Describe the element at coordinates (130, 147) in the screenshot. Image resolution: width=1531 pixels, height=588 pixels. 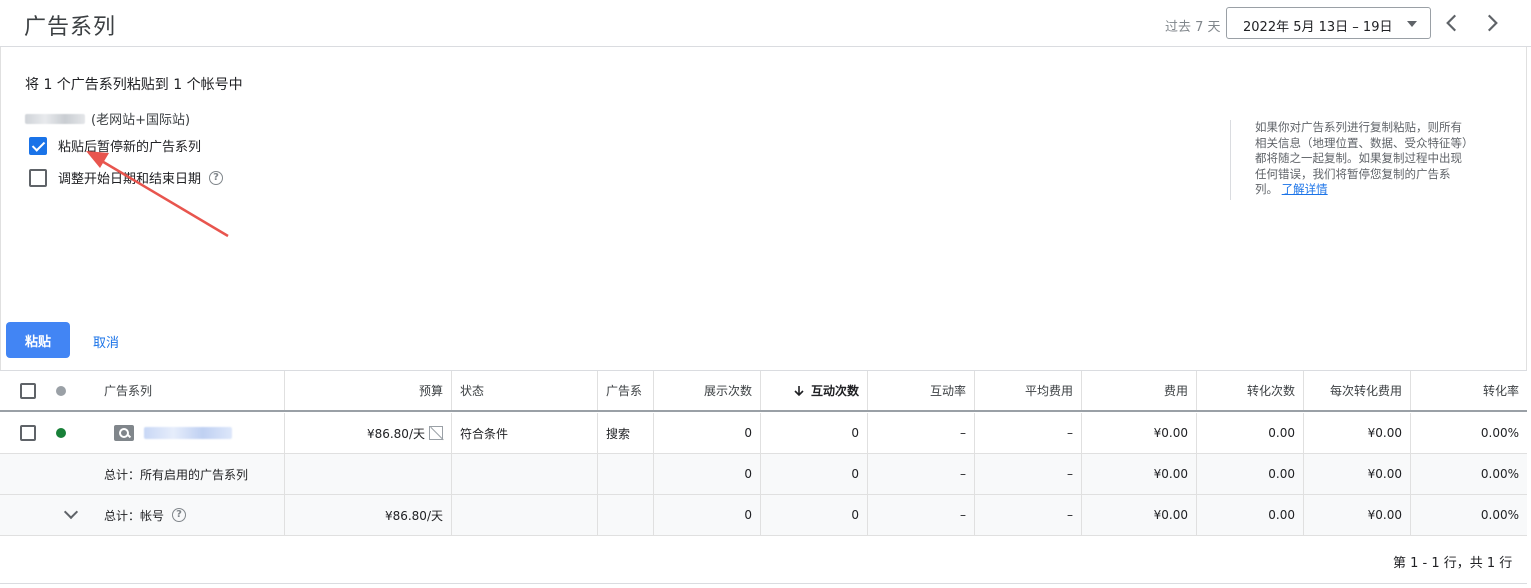
I see `pause-after-paste-label: 粘贴后暂停新的广告系列` at that location.